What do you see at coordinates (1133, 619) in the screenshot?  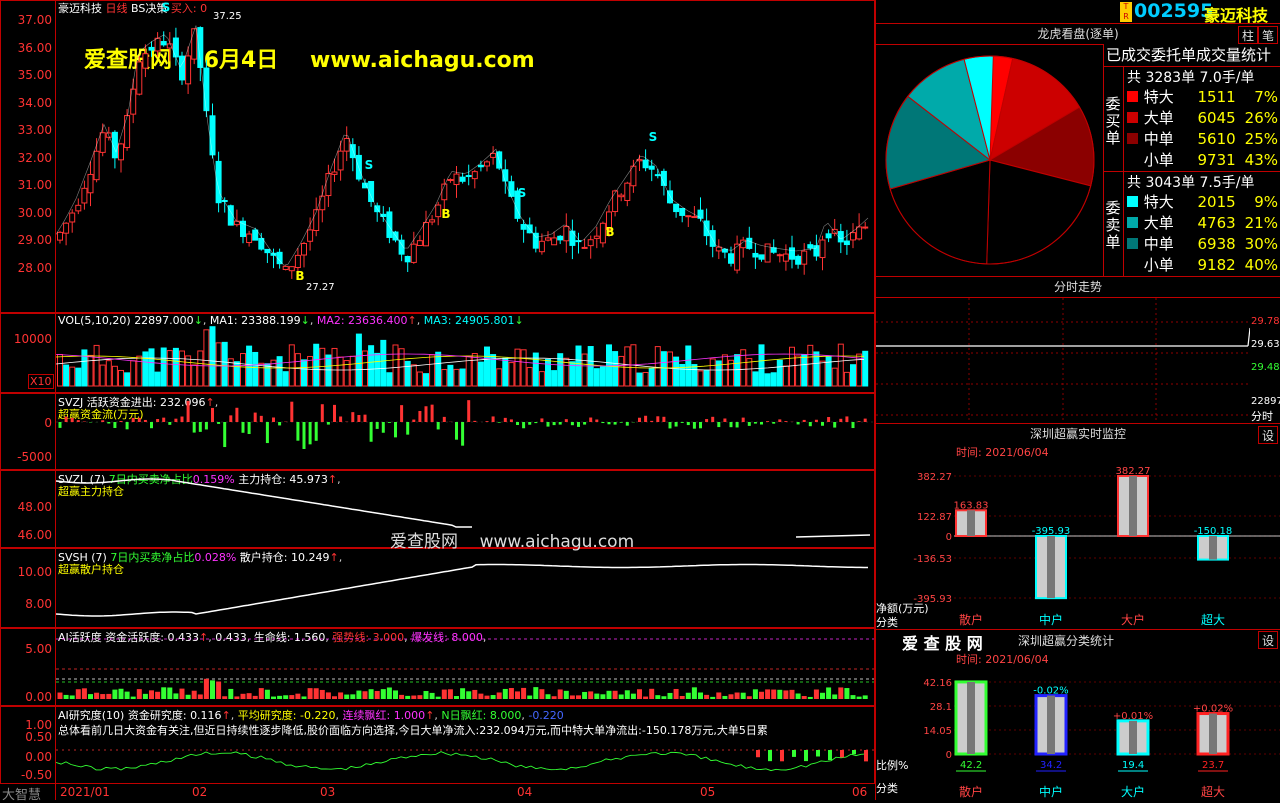 I see `monitor-bar-name: 大户` at bounding box center [1133, 619].